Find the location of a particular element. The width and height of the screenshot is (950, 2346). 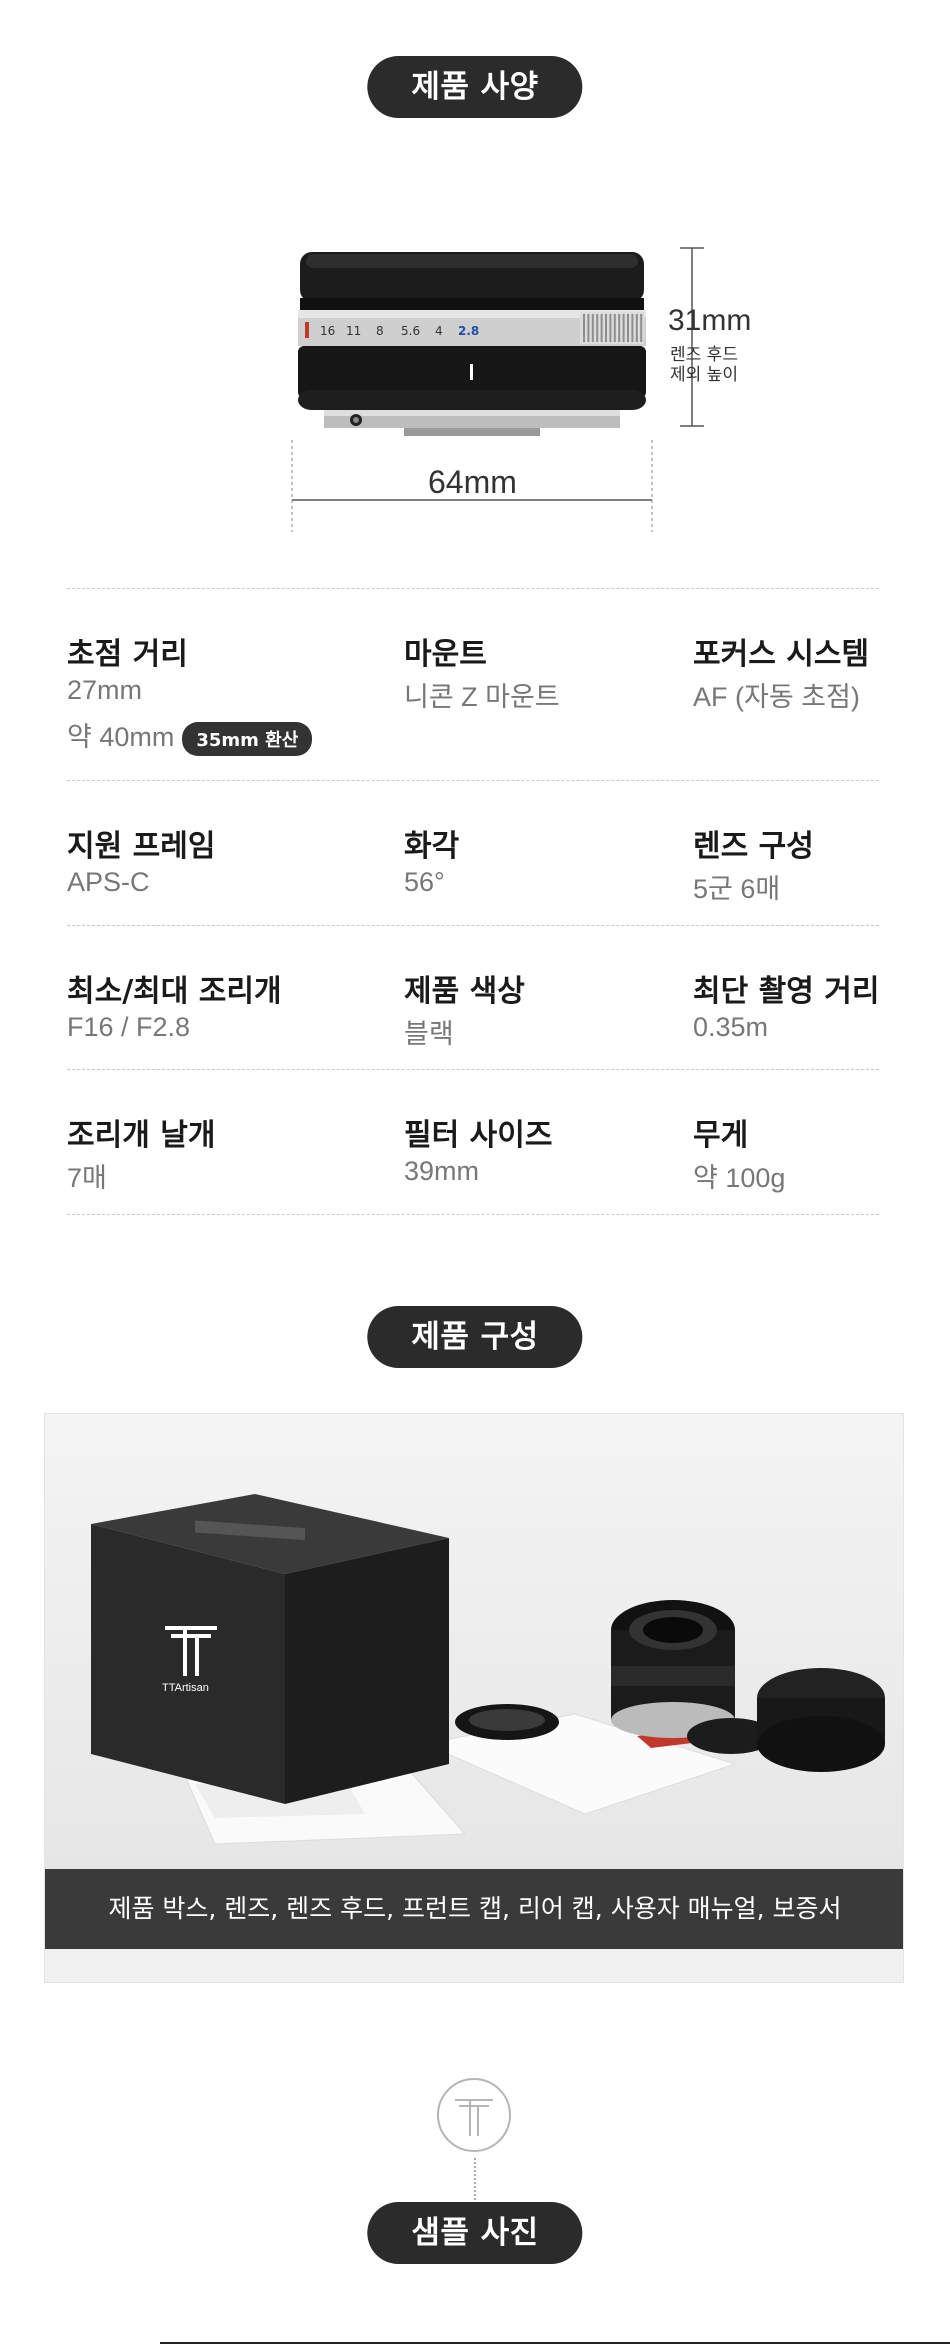

spec-title: 최단 촬영 거리 is located at coordinates (786, 991).